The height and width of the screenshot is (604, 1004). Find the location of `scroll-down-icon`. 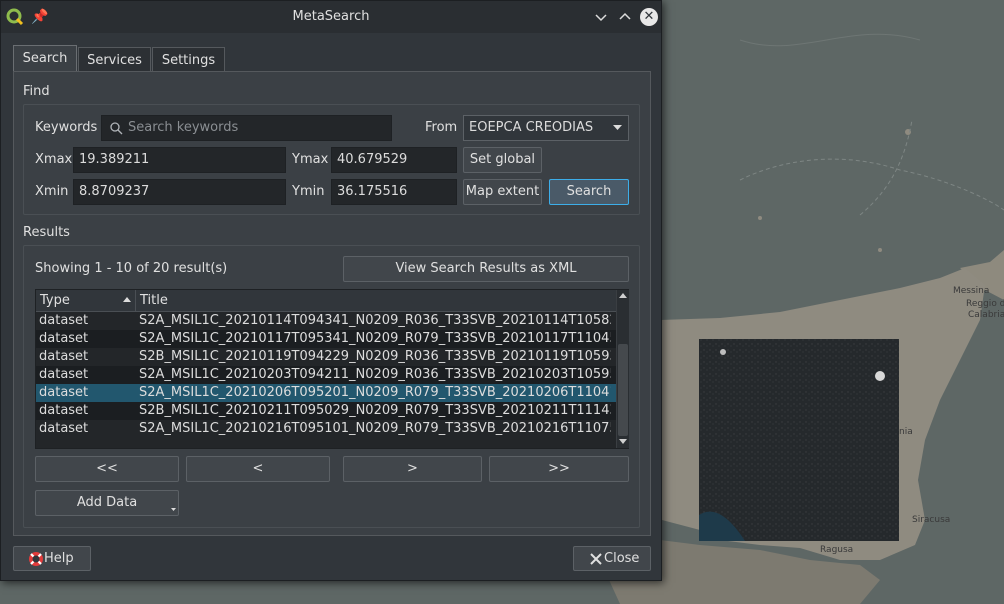

scroll-down-icon is located at coordinates (623, 442).